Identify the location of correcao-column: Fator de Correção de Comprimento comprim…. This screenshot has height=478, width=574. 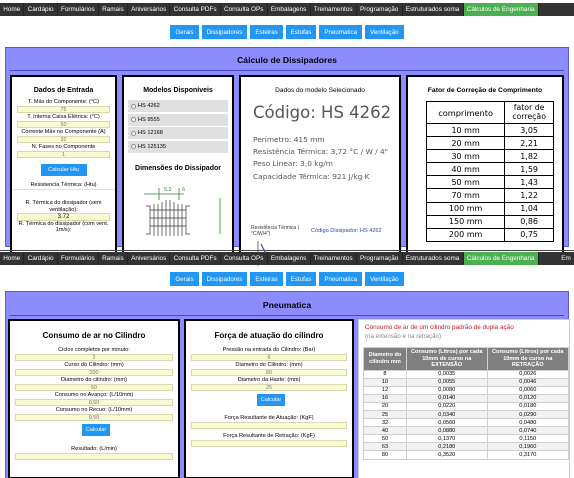
(485, 165).